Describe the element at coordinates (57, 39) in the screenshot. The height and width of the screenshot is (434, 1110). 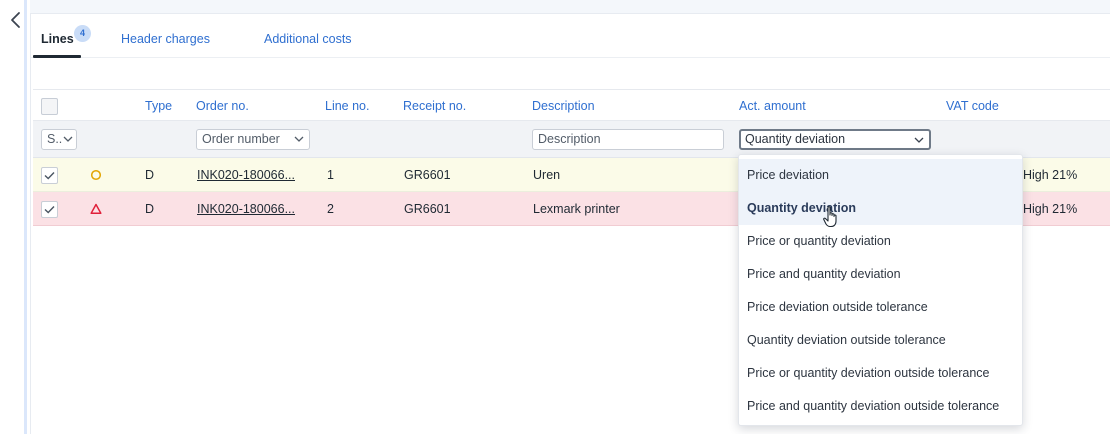
I see `tab-lines: Lines` at that location.